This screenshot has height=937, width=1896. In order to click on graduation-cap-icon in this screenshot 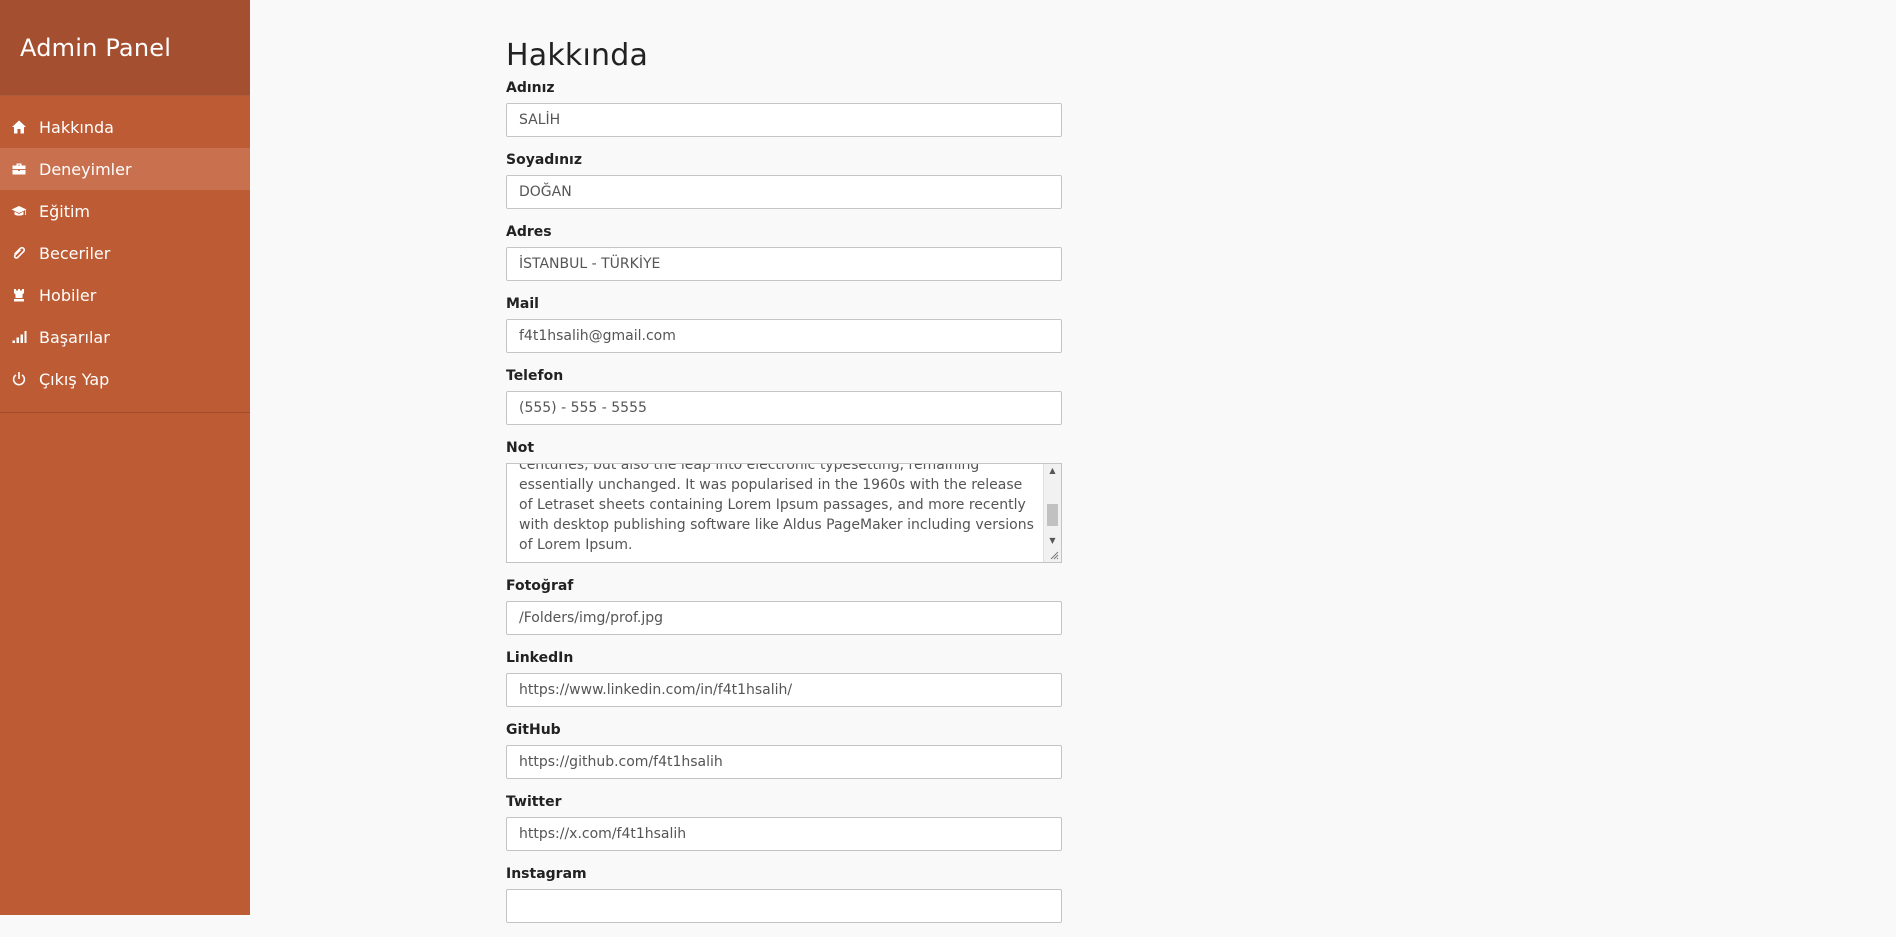, I will do `click(19, 211)`.